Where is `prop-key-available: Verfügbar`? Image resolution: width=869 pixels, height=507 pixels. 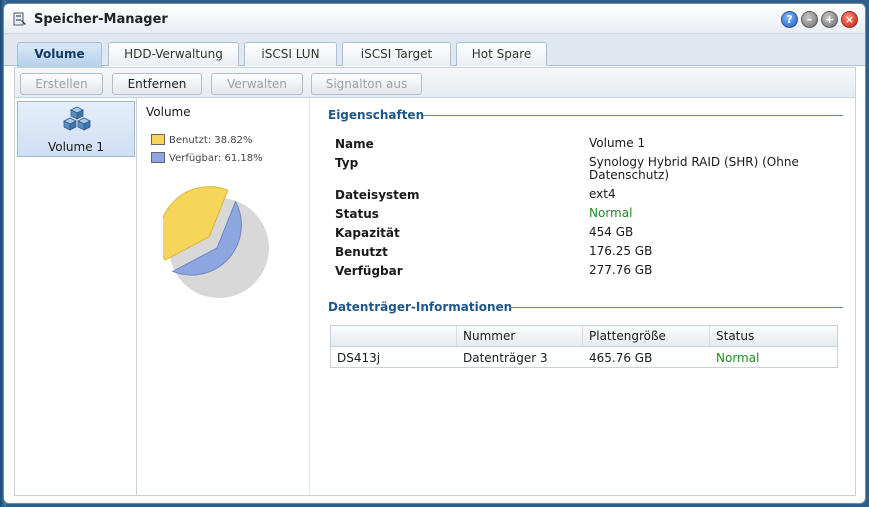 prop-key-available: Verfügbar is located at coordinates (369, 271).